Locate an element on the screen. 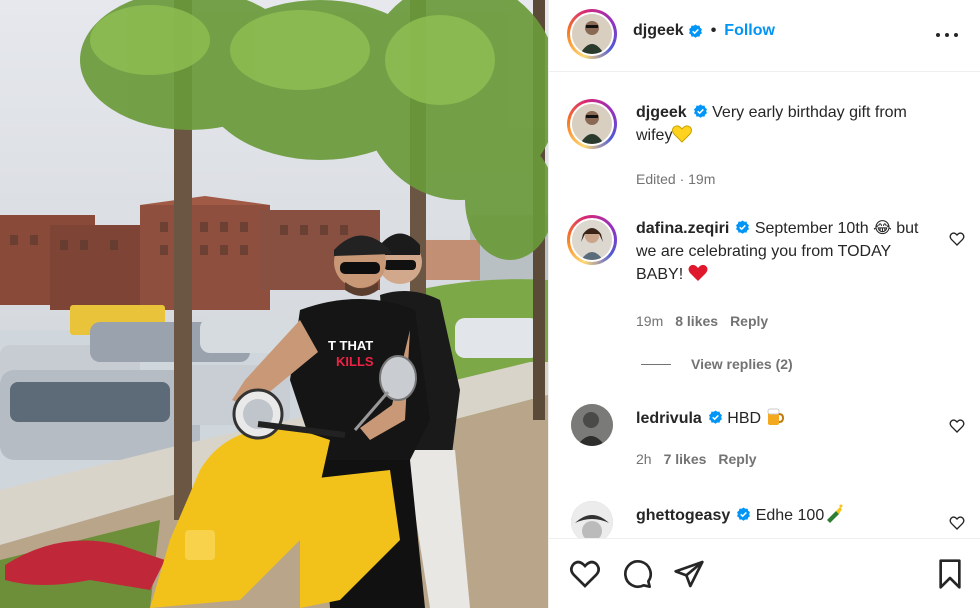 The image size is (980, 608). view-replies-button: View replies (2) is located at coordinates (717, 364).